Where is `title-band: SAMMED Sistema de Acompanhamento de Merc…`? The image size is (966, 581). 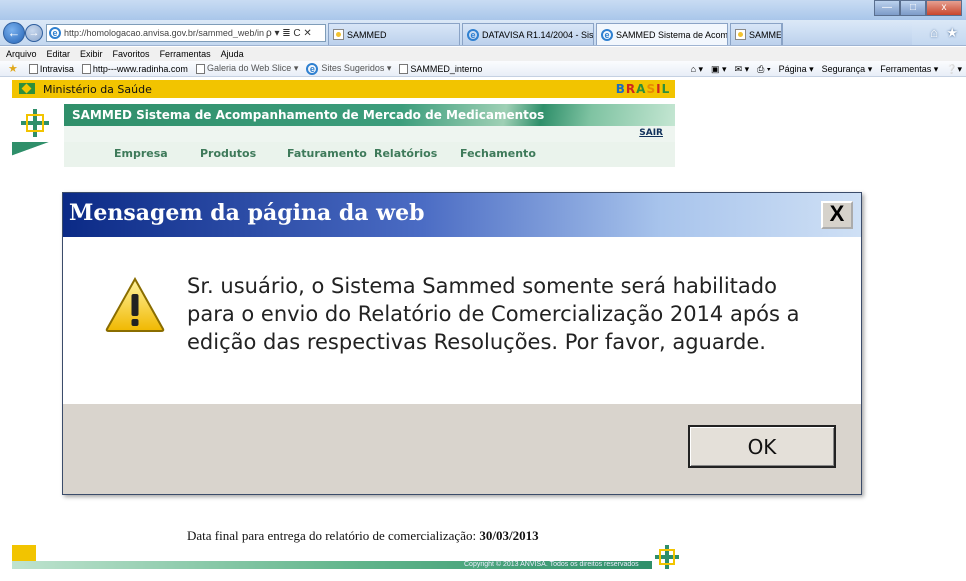
title-band: SAMMED Sistema de Acompanhamento de Merc… is located at coordinates (369, 115).